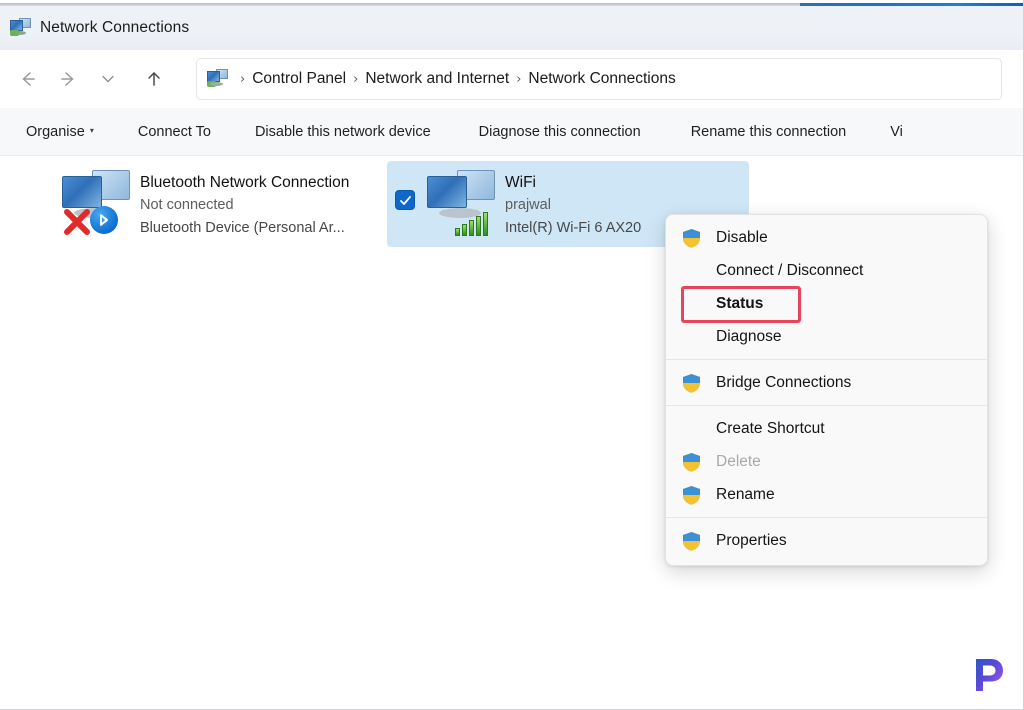  I want to click on connection-device: Intel(R) Wi-Fi 6 AX20, so click(573, 228).